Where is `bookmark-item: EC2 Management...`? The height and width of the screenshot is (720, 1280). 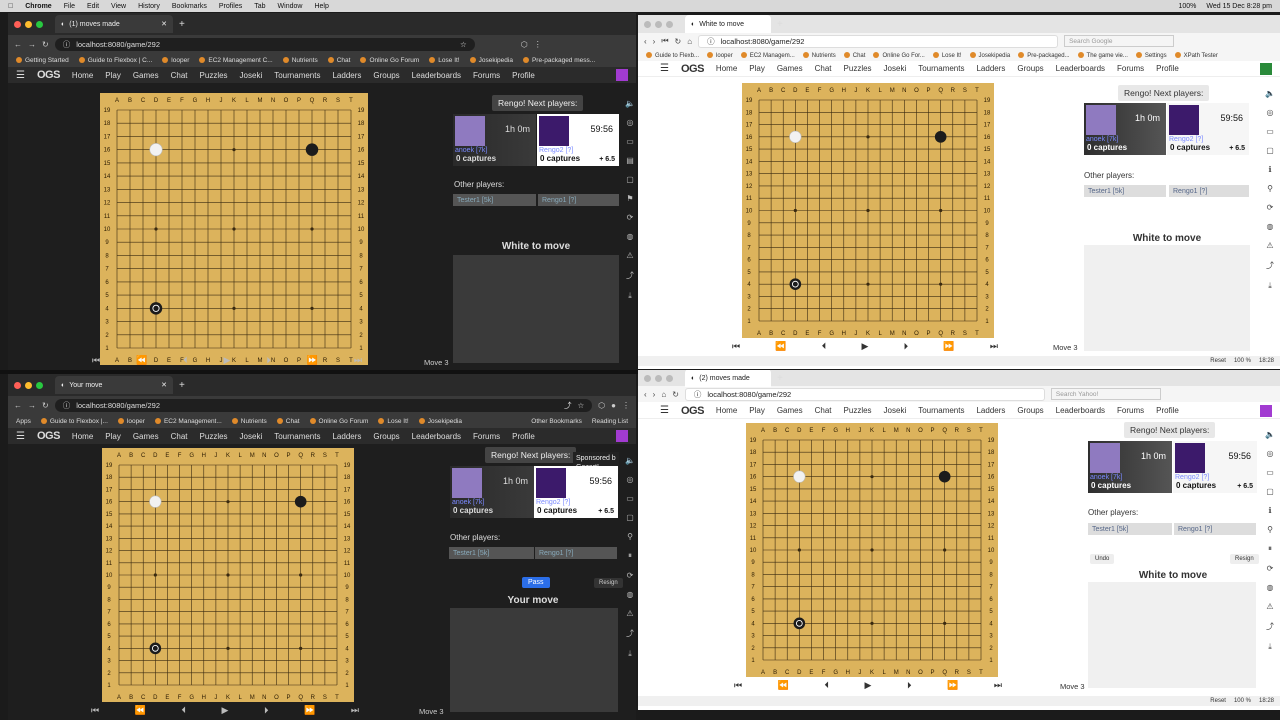 bookmark-item: EC2 Management... is located at coordinates (188, 421).